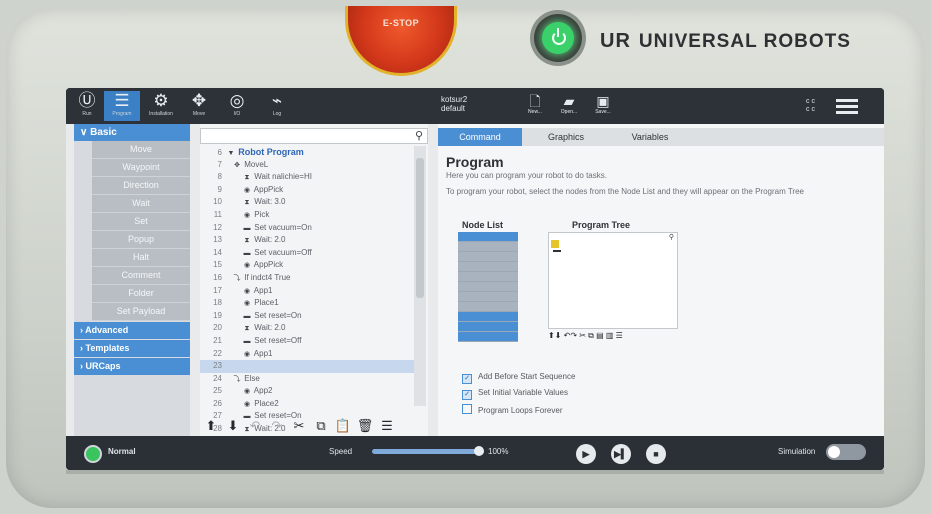  Describe the element at coordinates (307, 341) in the screenshot. I see `tree-row: 21 ▬ Set reset=Off` at that location.